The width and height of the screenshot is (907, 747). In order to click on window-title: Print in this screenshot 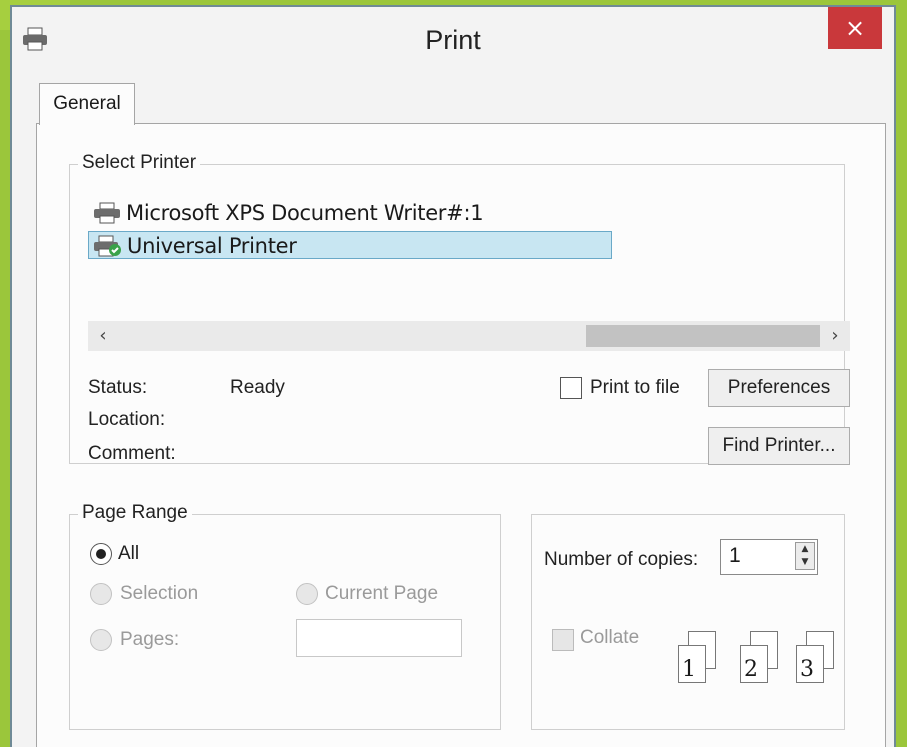, I will do `click(453, 40)`.